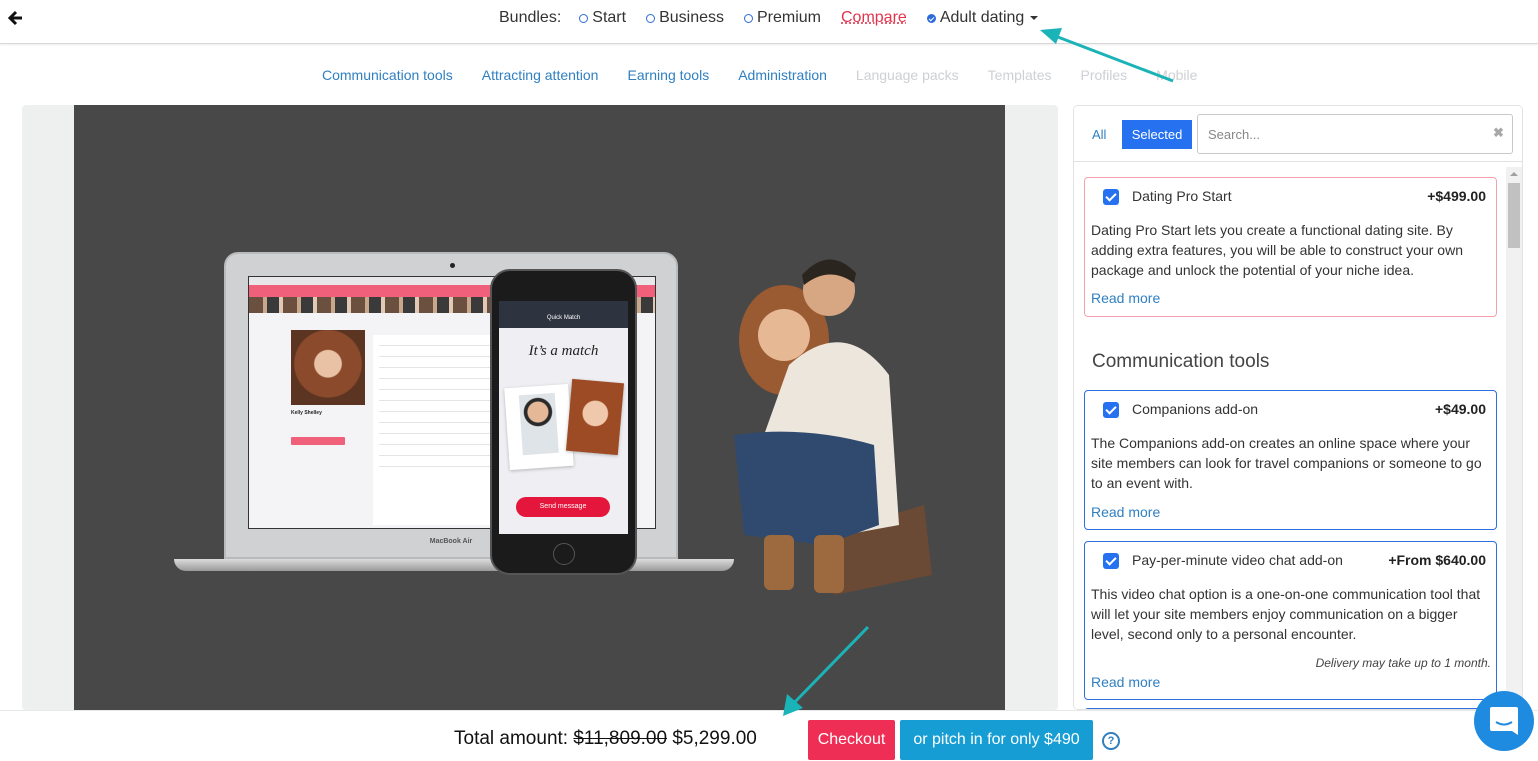 Image resolution: width=1538 pixels, height=761 pixels. I want to click on bundle-option-label: Premium, so click(788, 17).